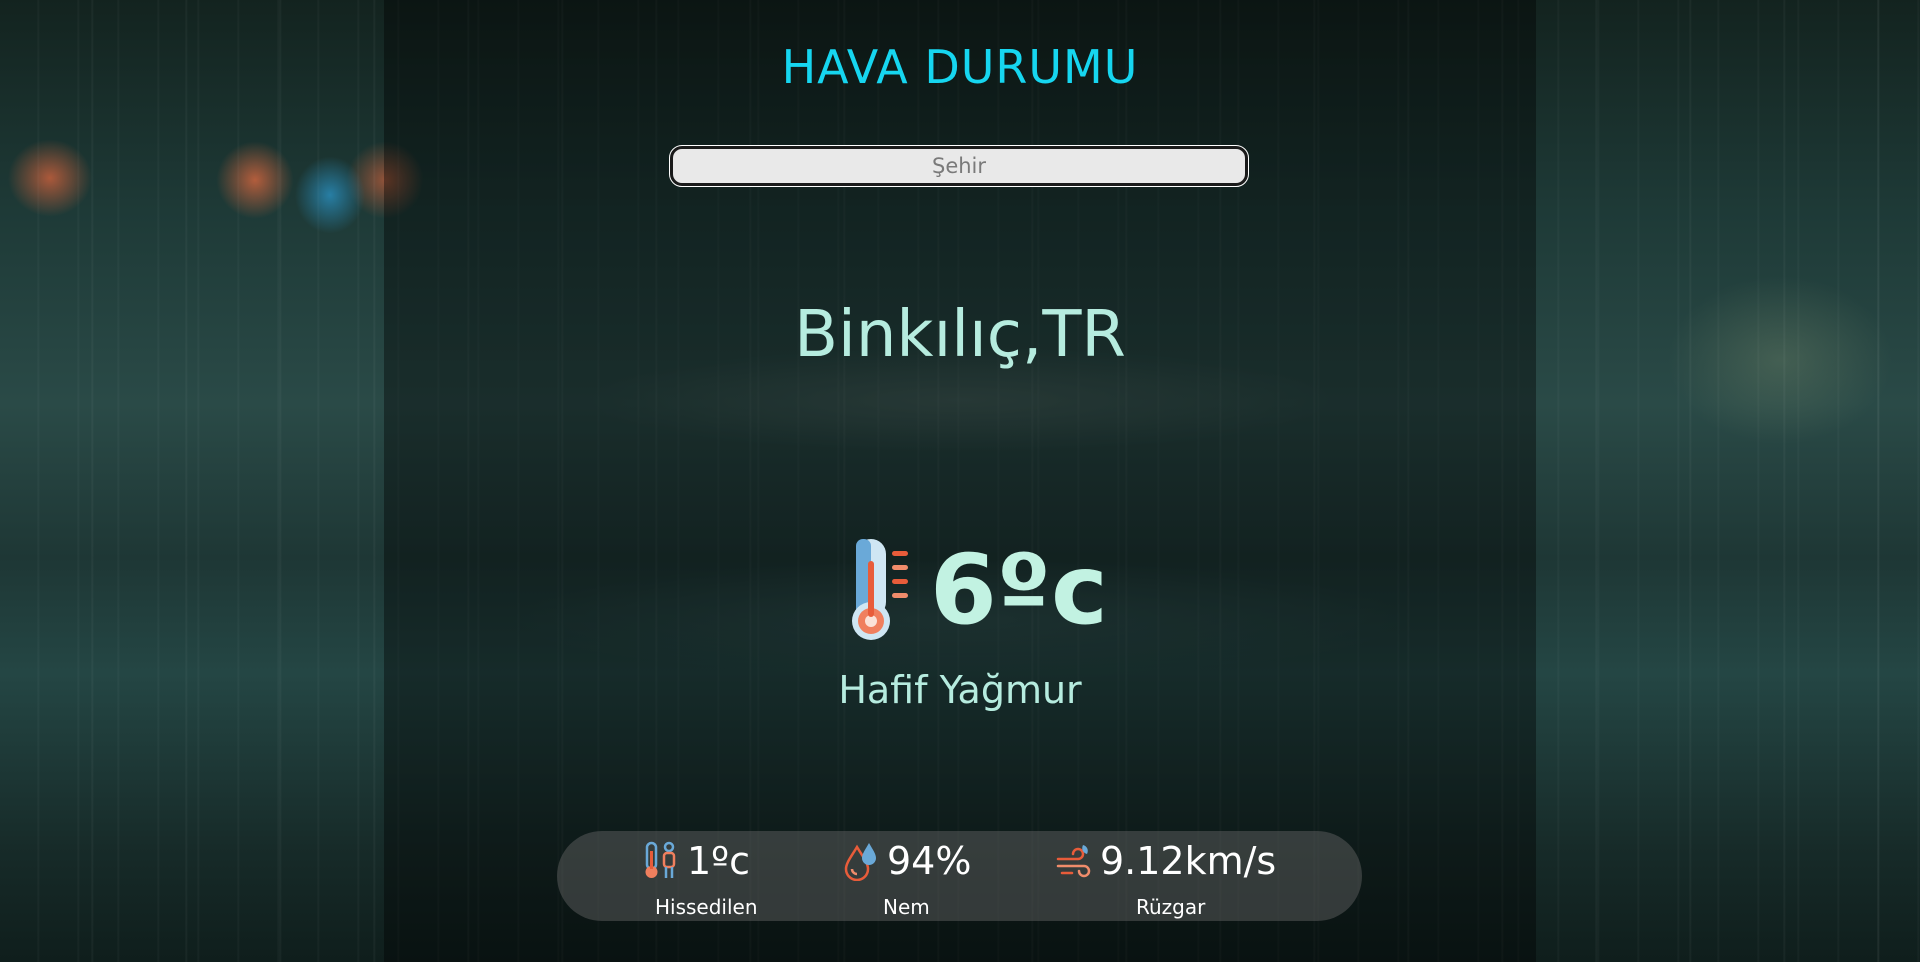 Image resolution: width=1920 pixels, height=962 pixels. Describe the element at coordinates (880, 589) in the screenshot. I see `thermometer-icon` at that location.